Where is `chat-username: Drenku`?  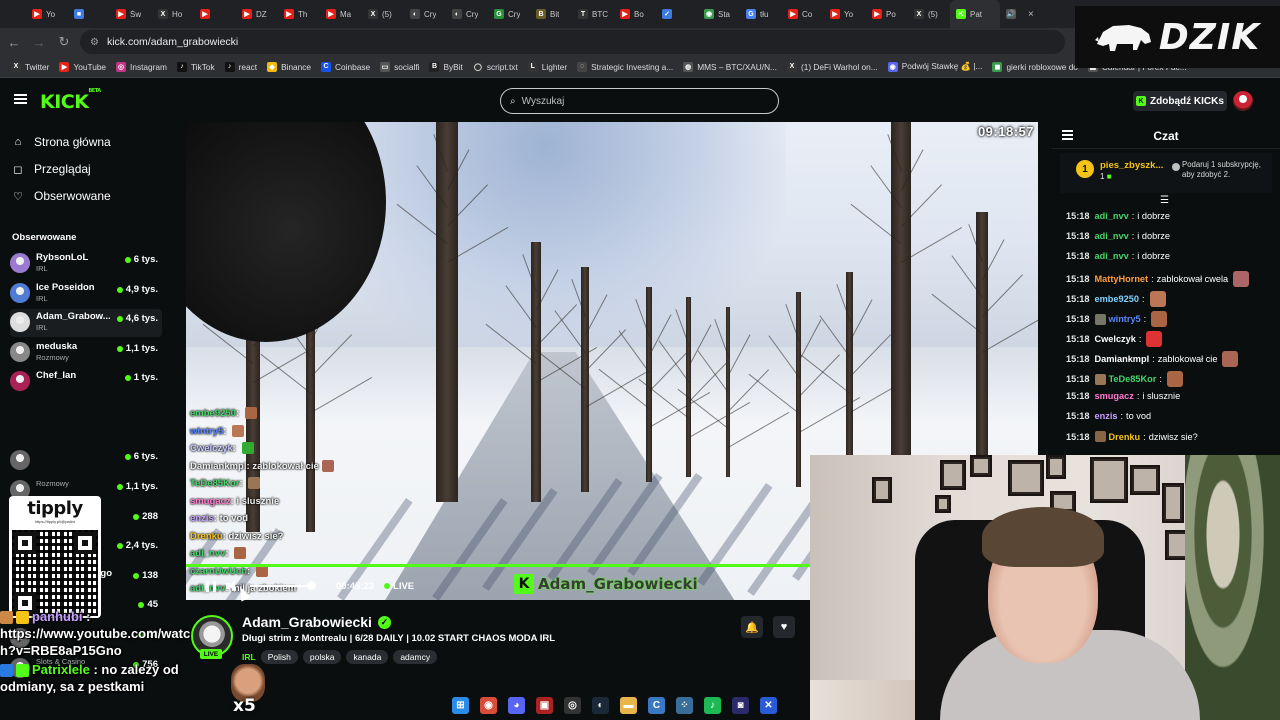
chat-username: Drenku is located at coordinates (1125, 437).